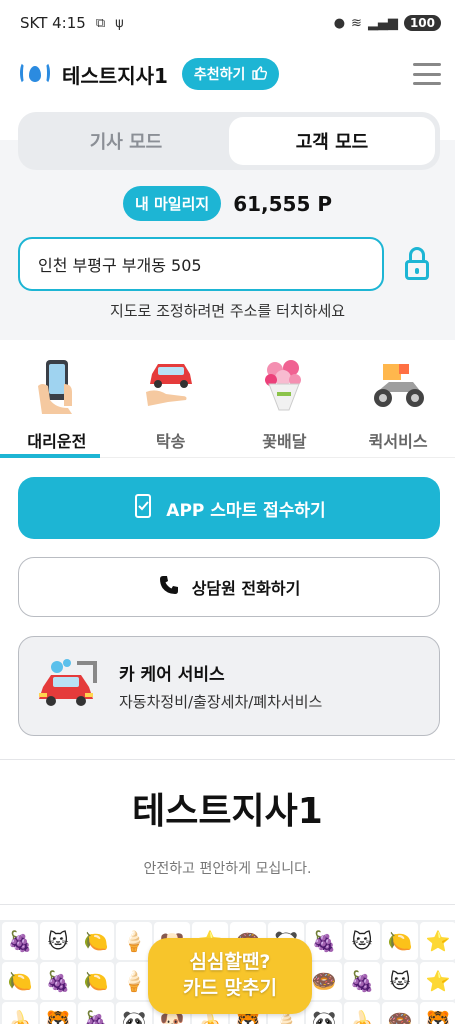 This screenshot has height=1024, width=455. Describe the element at coordinates (283, 203) in the screenshot. I see `mileage-value: 61,555 P` at that location.